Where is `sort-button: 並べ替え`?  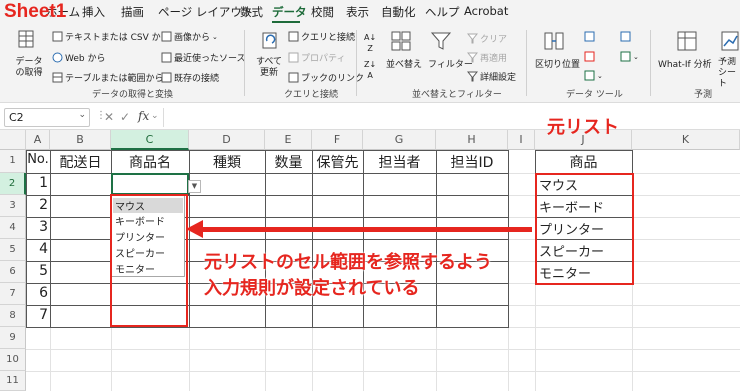
sort-button: 並べ替え is located at coordinates (404, 63).